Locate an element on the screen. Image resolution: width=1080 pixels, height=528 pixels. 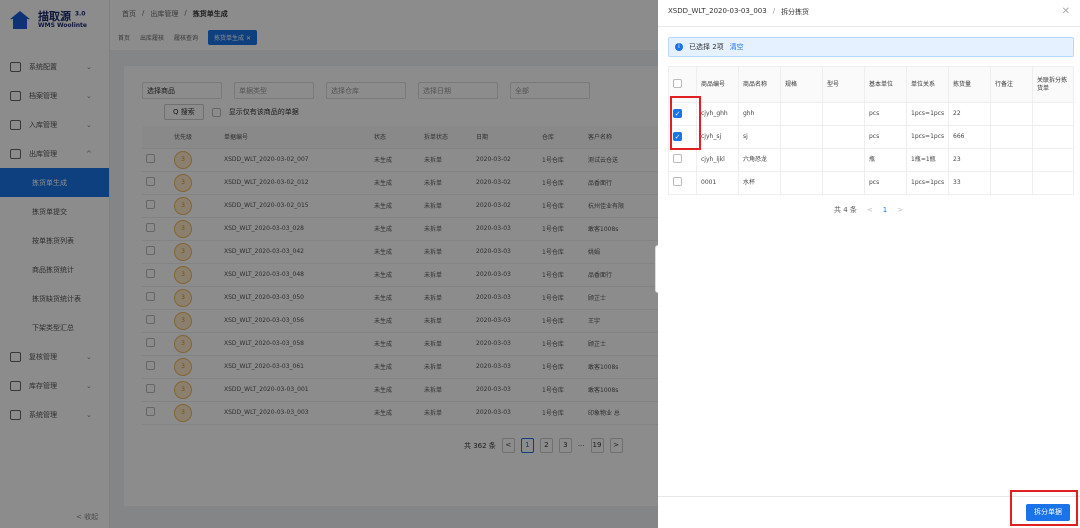
goods-cell-qty: 23 is located at coordinates (969, 160).